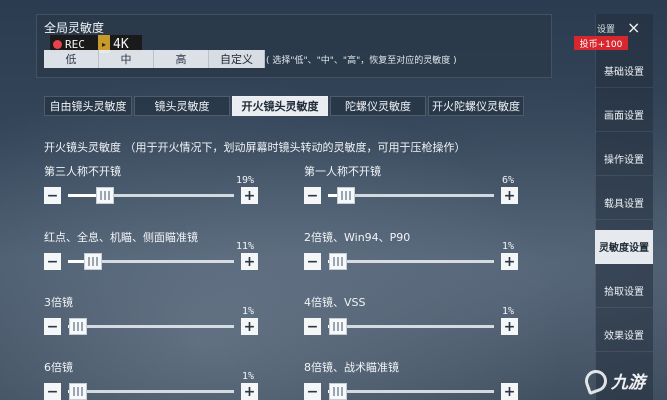  Describe the element at coordinates (121, 237) in the screenshot. I see `slider-label: 红点、全息、机瞄、侧面瞄准镜` at that location.